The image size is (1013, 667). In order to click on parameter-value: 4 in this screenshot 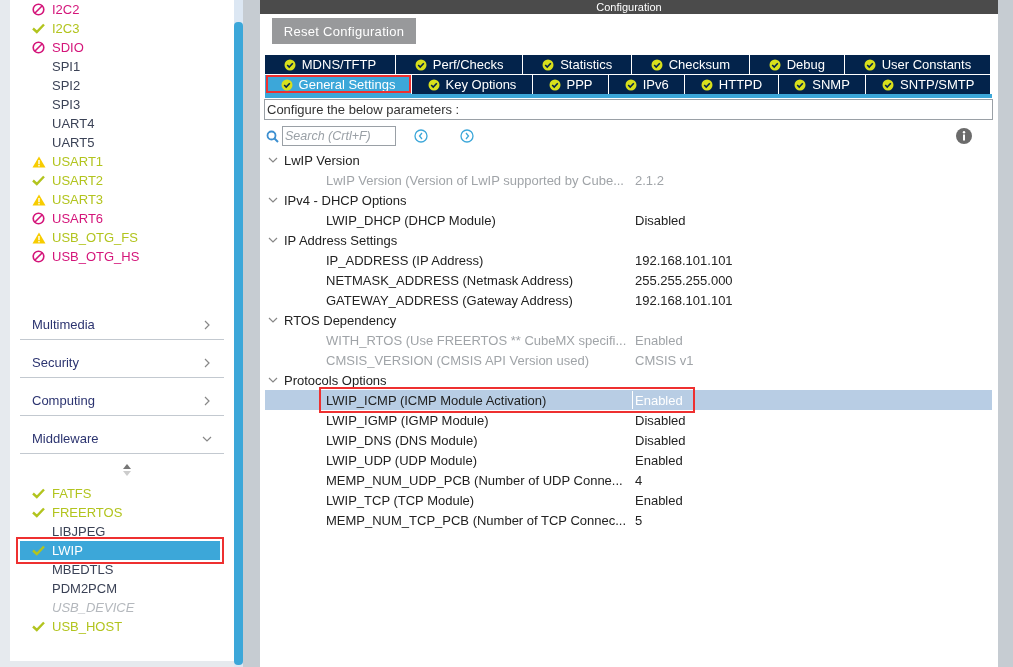, I will do `click(639, 480)`.